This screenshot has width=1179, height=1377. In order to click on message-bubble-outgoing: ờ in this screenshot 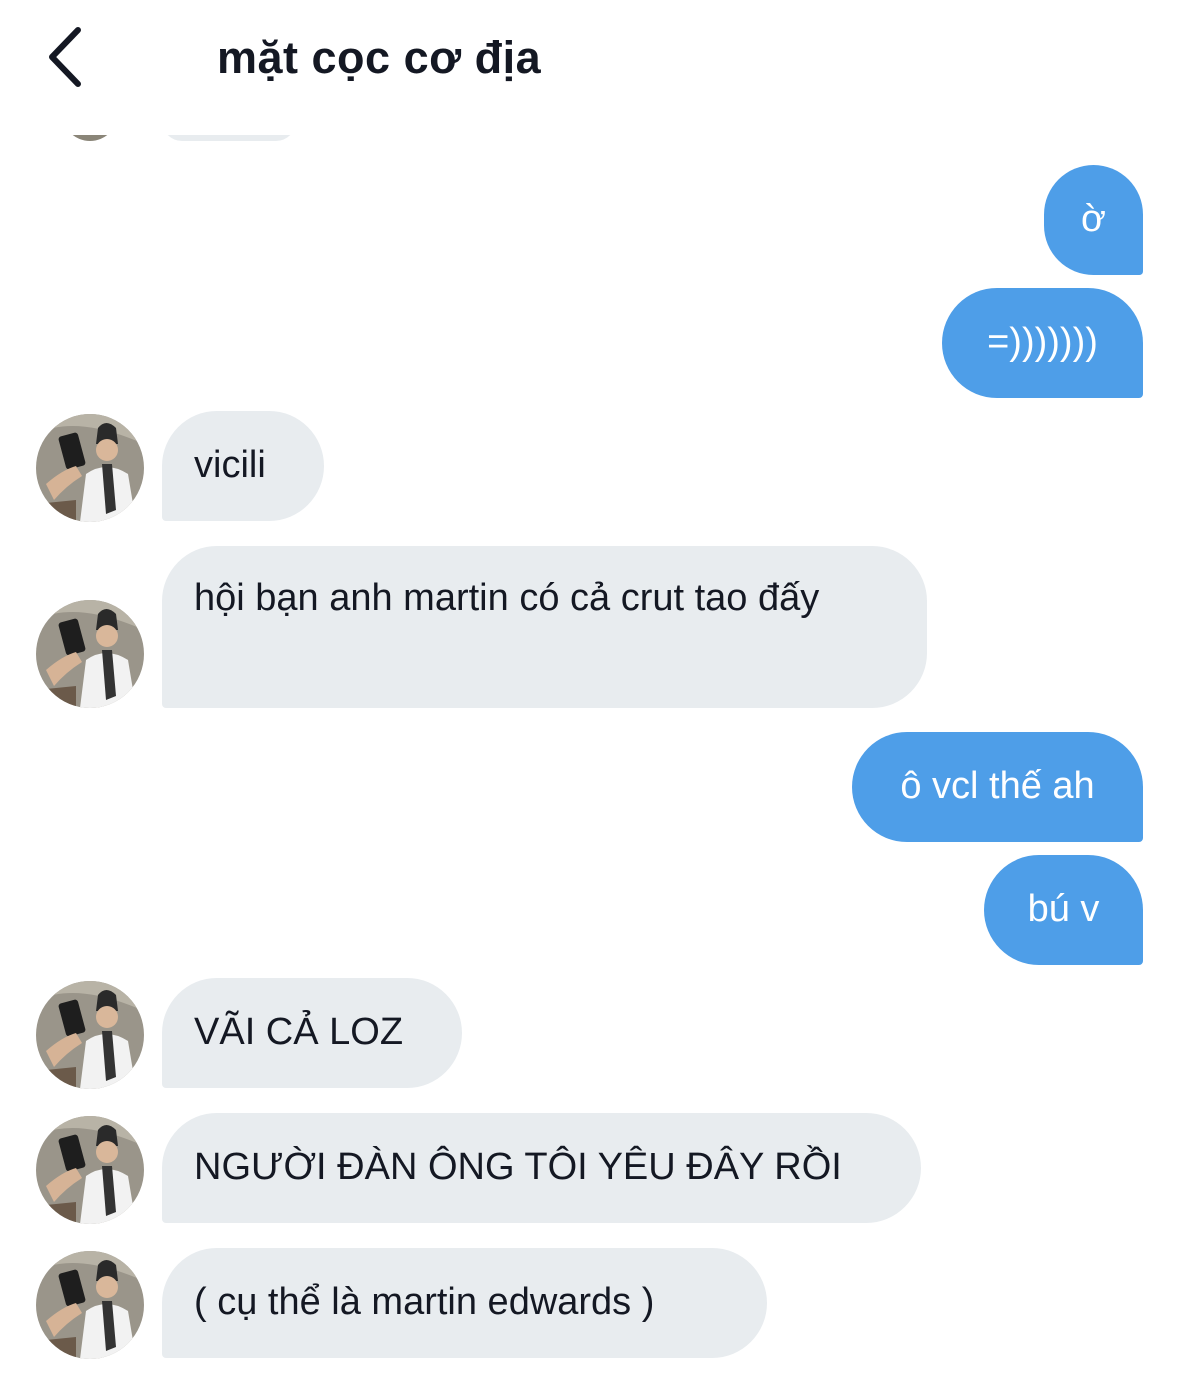, I will do `click(1093, 220)`.